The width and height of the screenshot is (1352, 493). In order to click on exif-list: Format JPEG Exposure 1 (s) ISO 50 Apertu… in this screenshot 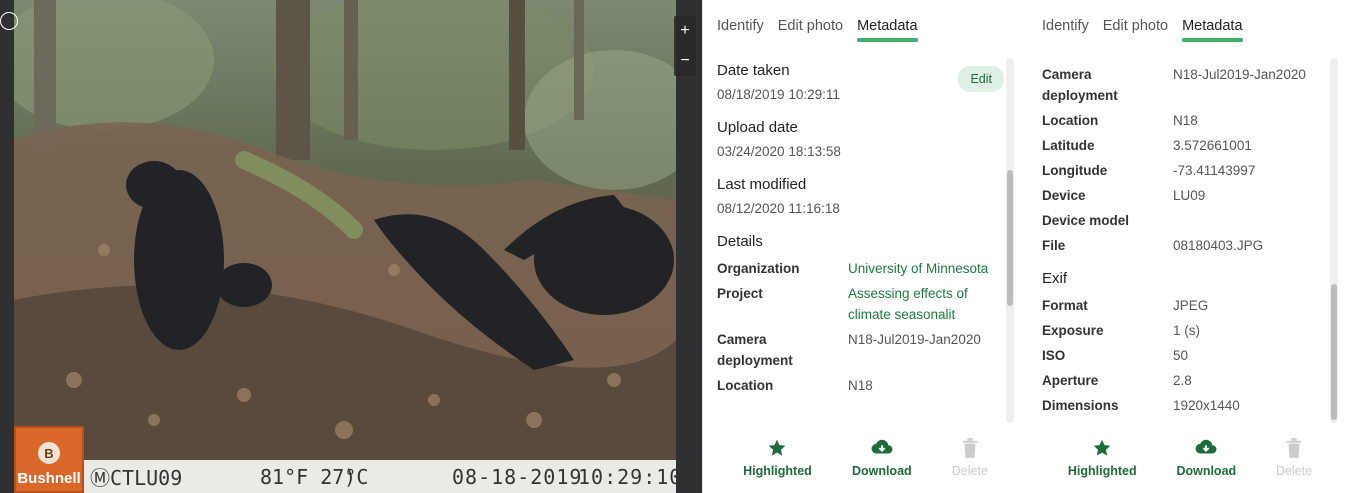, I will do `click(1185, 355)`.